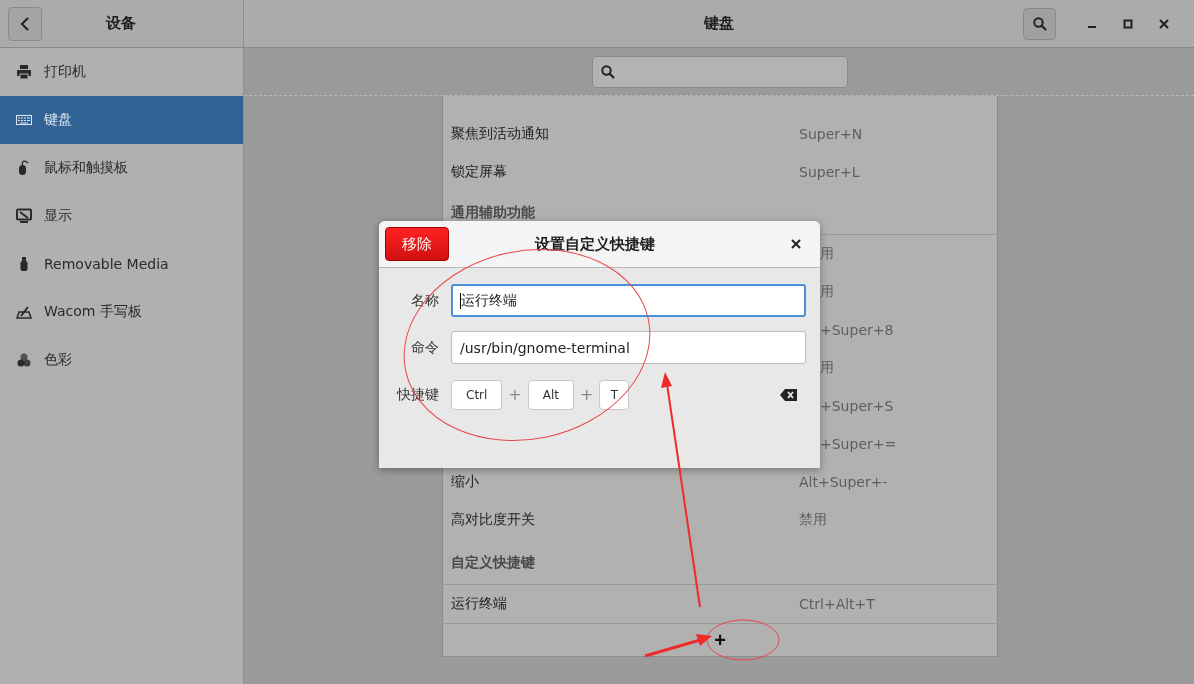 Image resolution: width=1194 pixels, height=684 pixels. I want to click on text-field: /usr/bin/gnome-terminal, so click(628, 347).